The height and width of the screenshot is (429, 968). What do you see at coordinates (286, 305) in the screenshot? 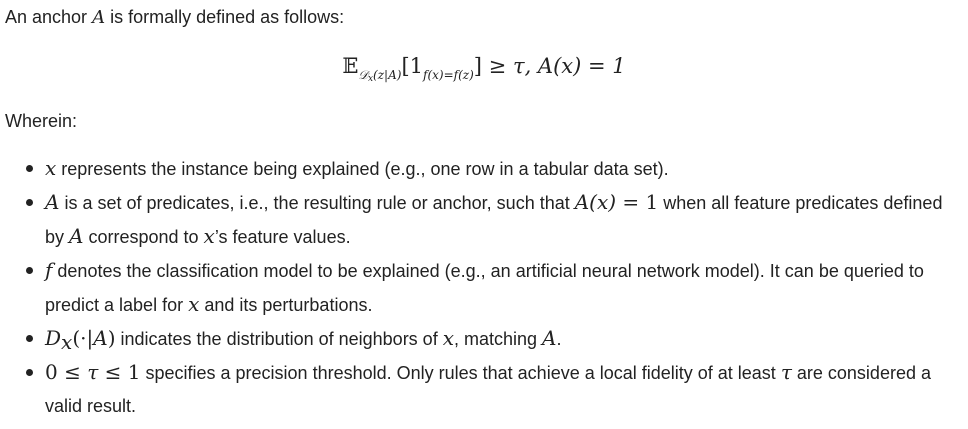
I see `item-text: and its perturbations.` at bounding box center [286, 305].